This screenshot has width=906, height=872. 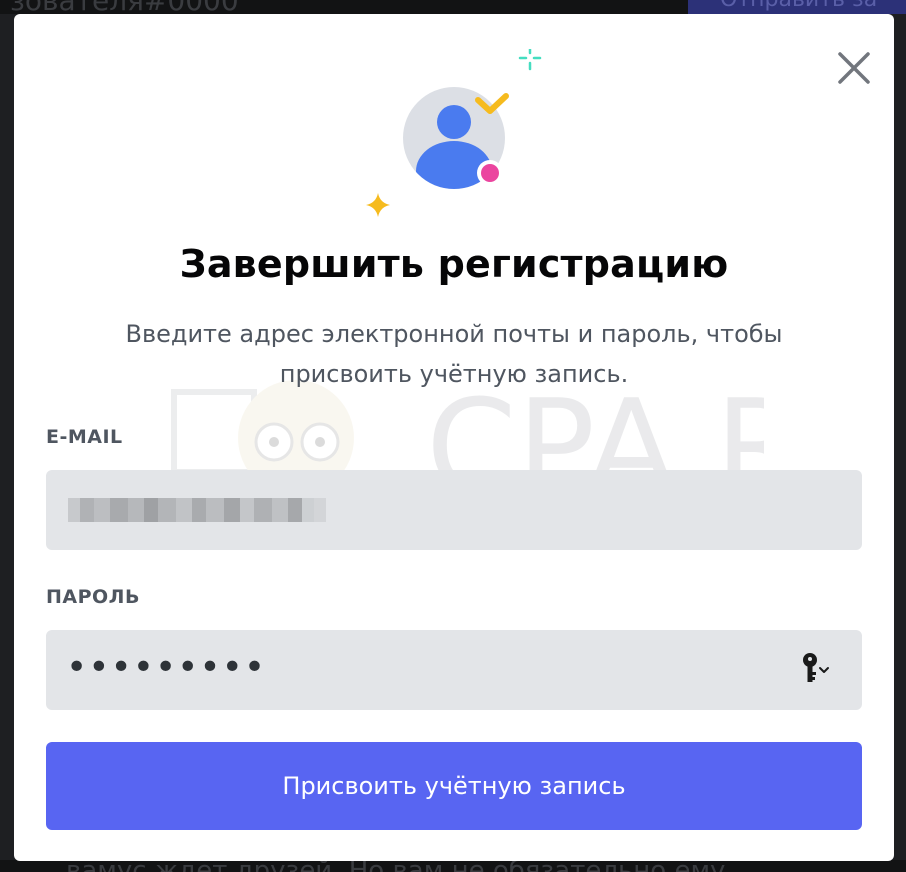 I want to click on background-username-text: зователя#0000, so click(x=124, y=7).